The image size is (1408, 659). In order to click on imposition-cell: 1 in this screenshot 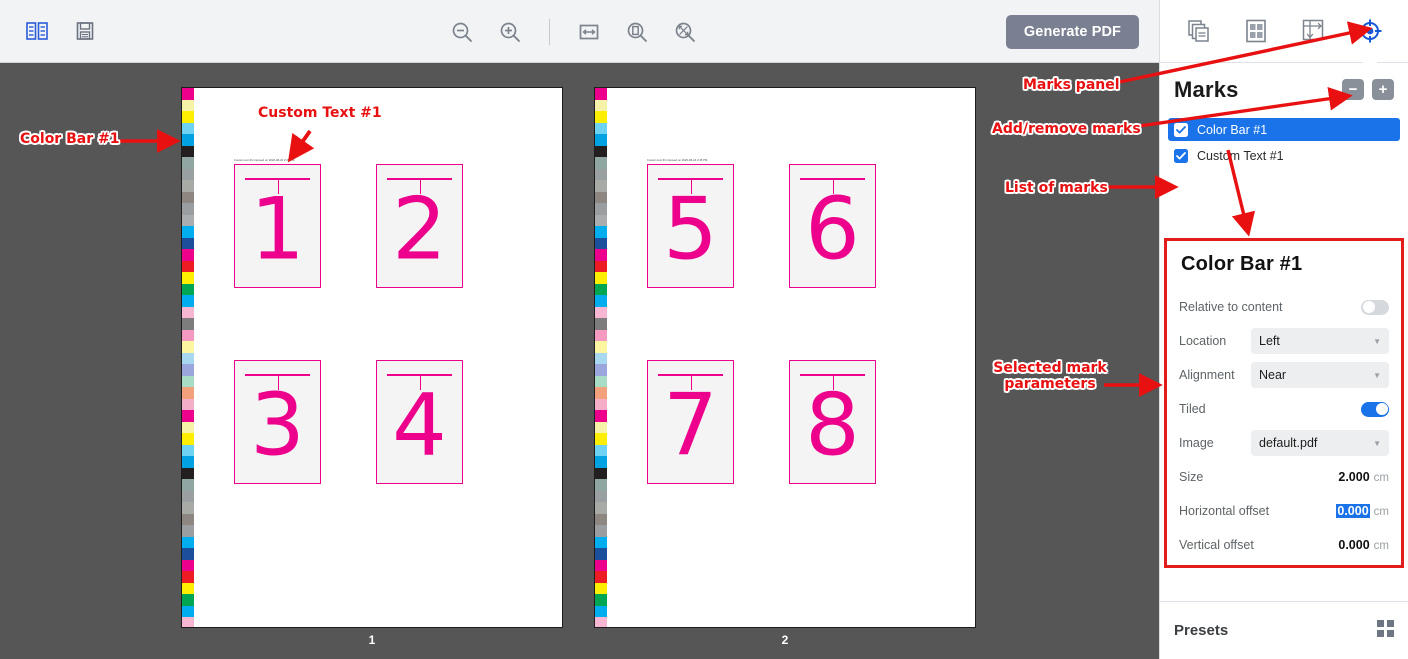, I will do `click(277, 226)`.